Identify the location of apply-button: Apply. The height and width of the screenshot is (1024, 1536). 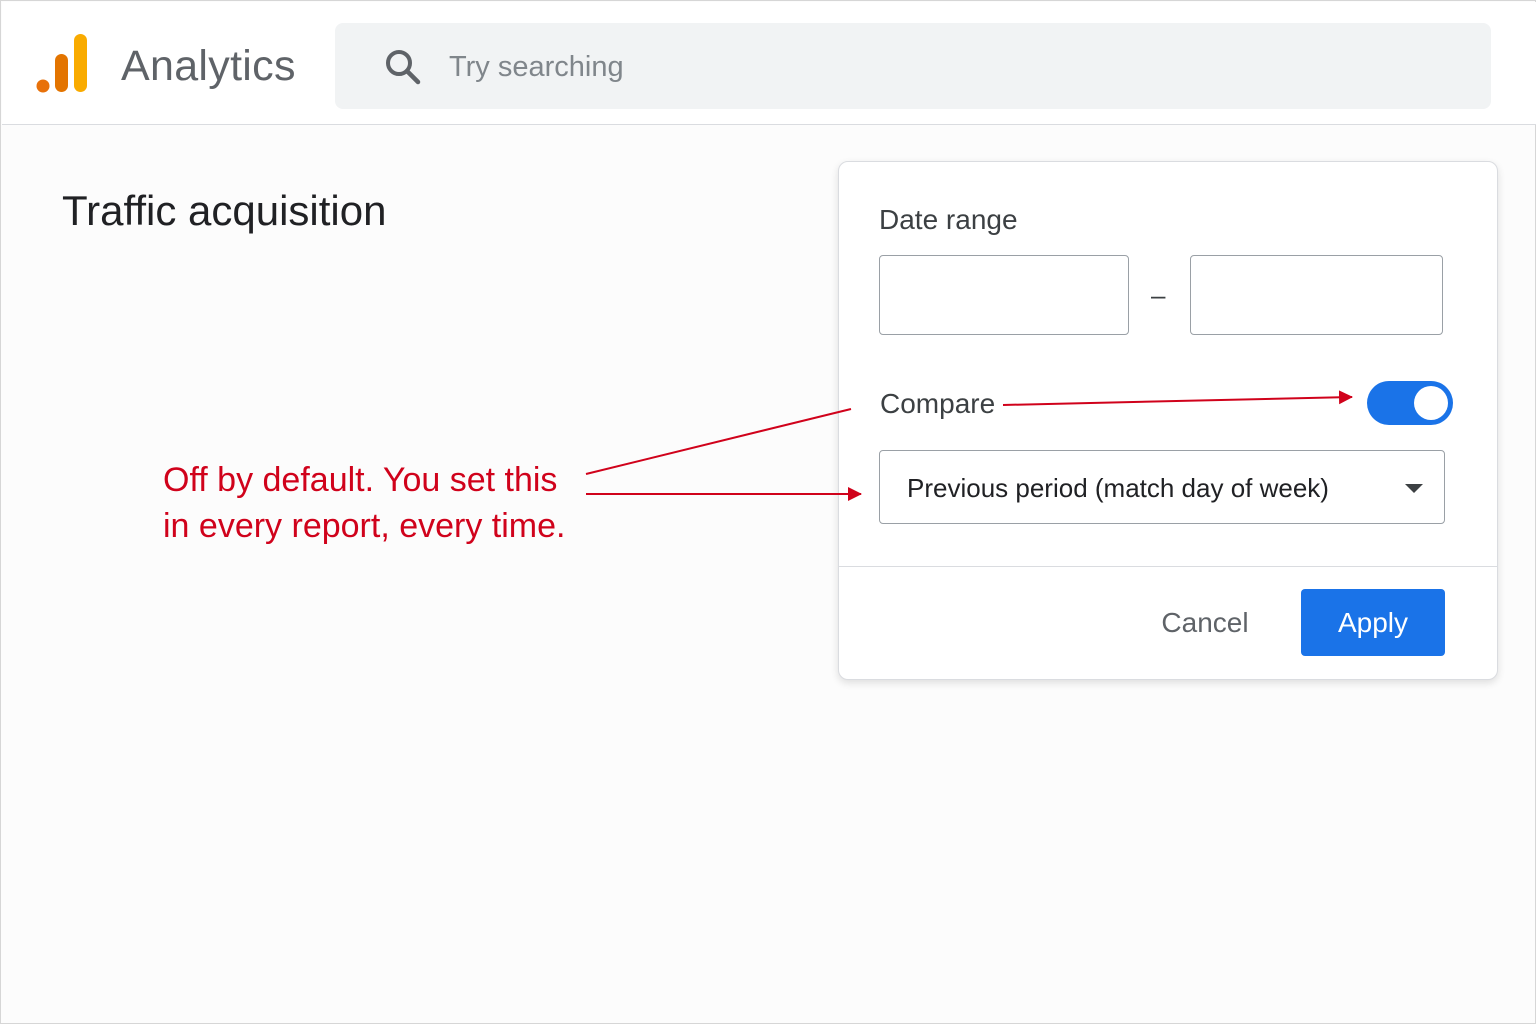
(1373, 622).